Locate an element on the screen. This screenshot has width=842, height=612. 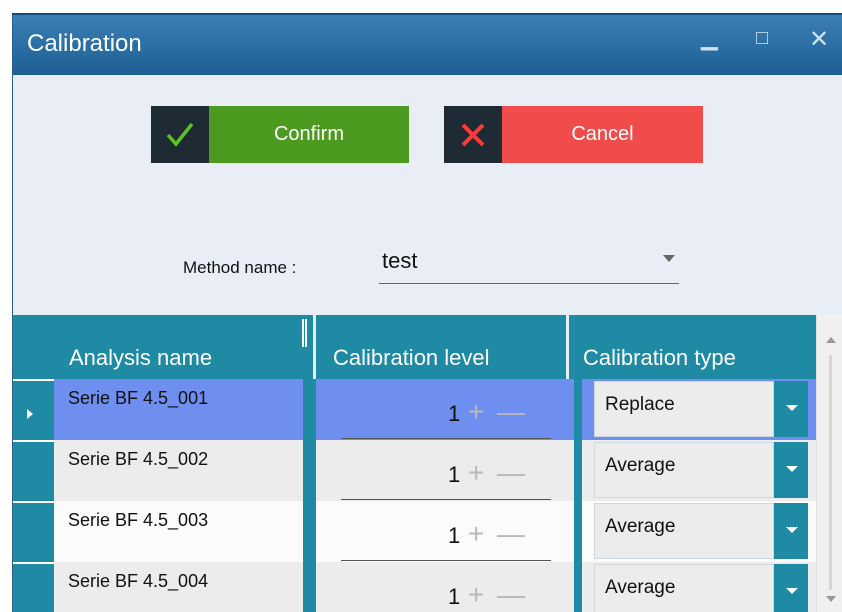
column-header-analysis-name: Analysis name is located at coordinates (140, 358).